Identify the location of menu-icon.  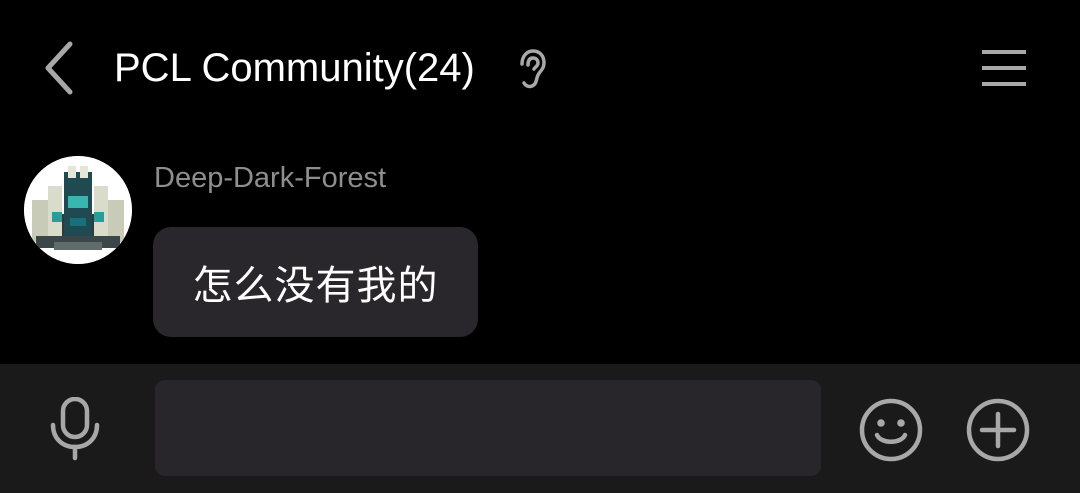
(1004, 68).